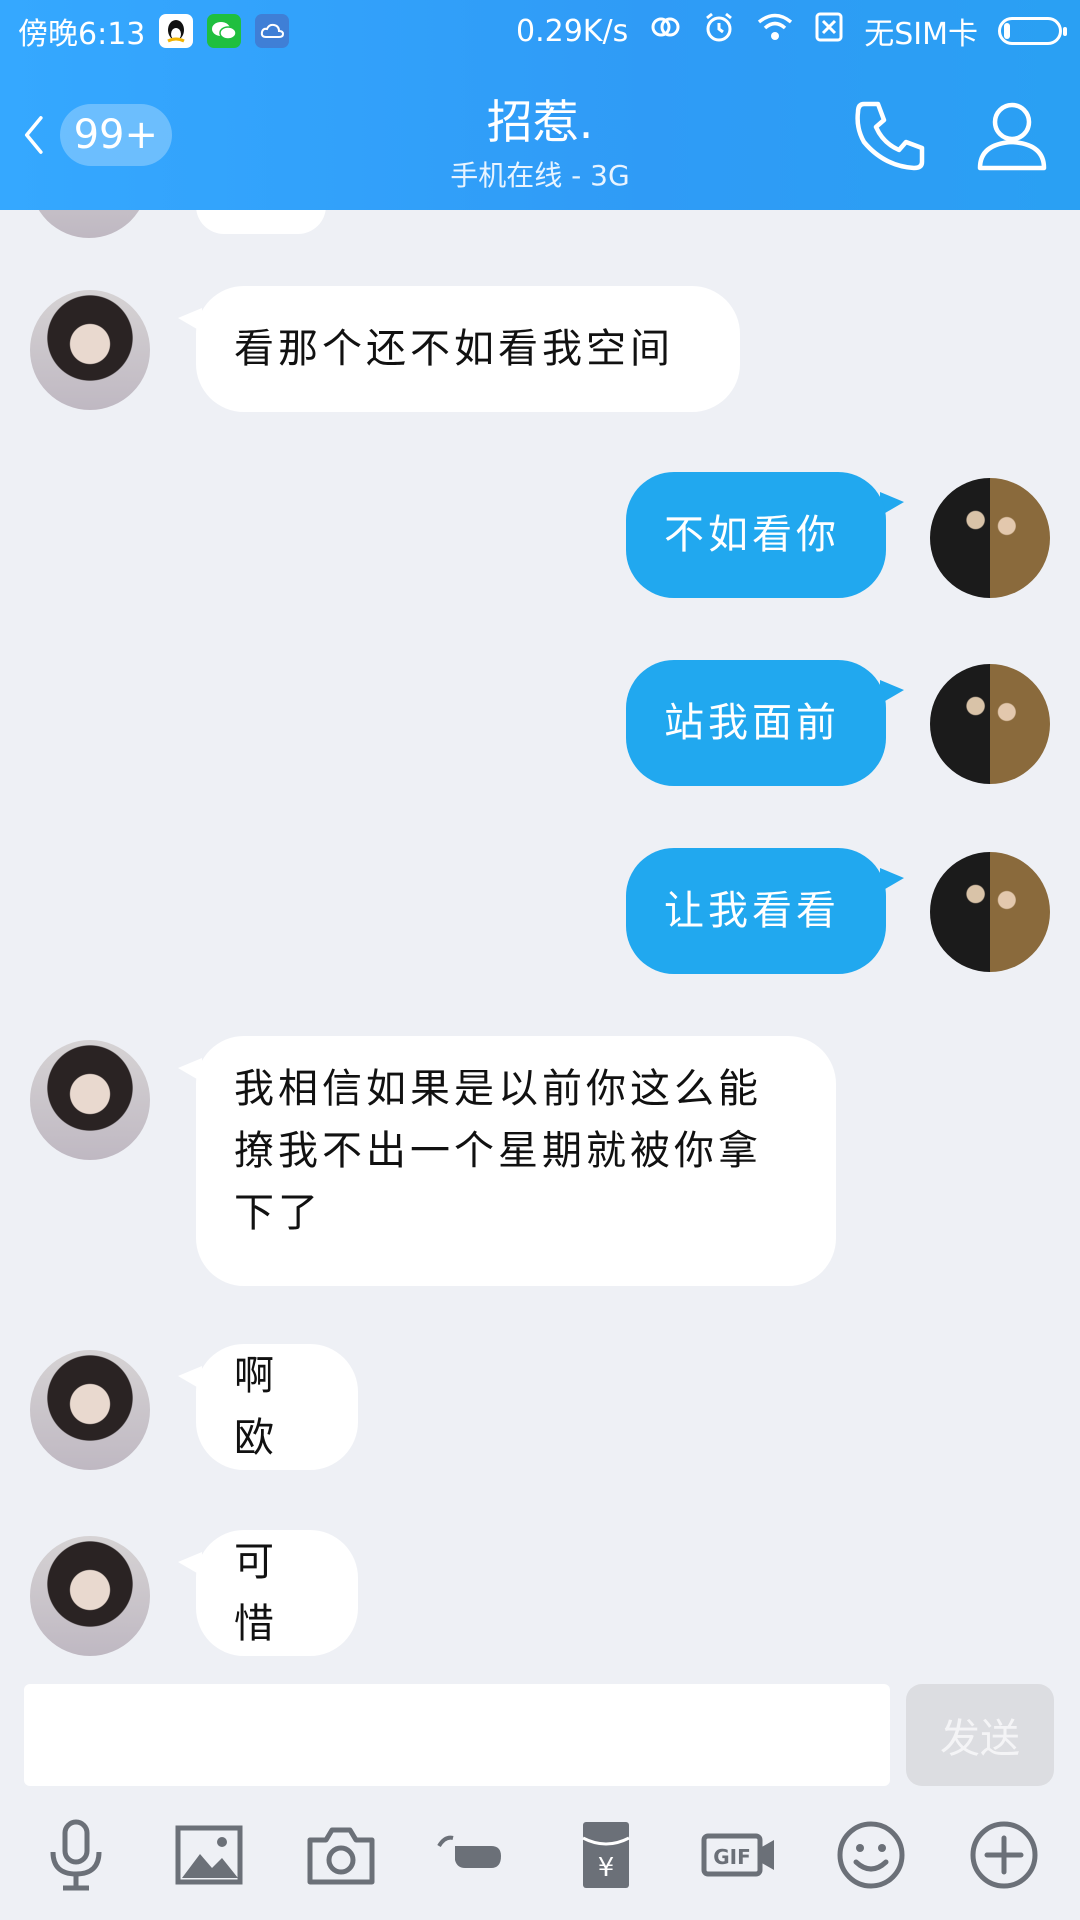 This screenshot has width=1080, height=1920. What do you see at coordinates (921, 34) in the screenshot?
I see `sim-status: 无SIM卡` at bounding box center [921, 34].